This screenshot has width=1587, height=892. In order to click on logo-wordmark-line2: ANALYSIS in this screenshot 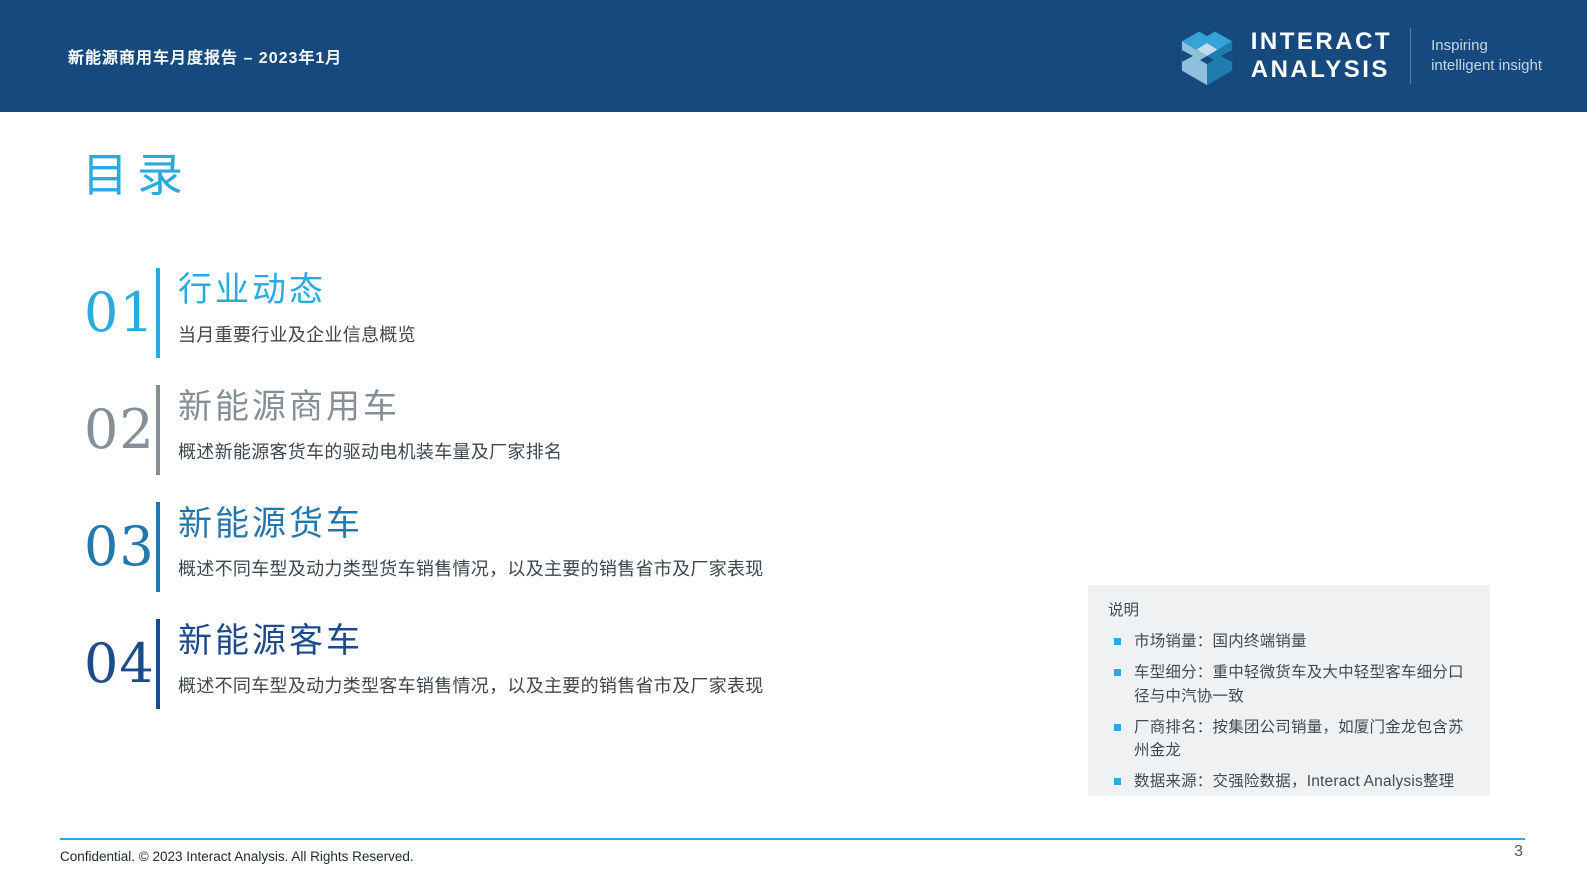, I will do `click(1320, 69)`.